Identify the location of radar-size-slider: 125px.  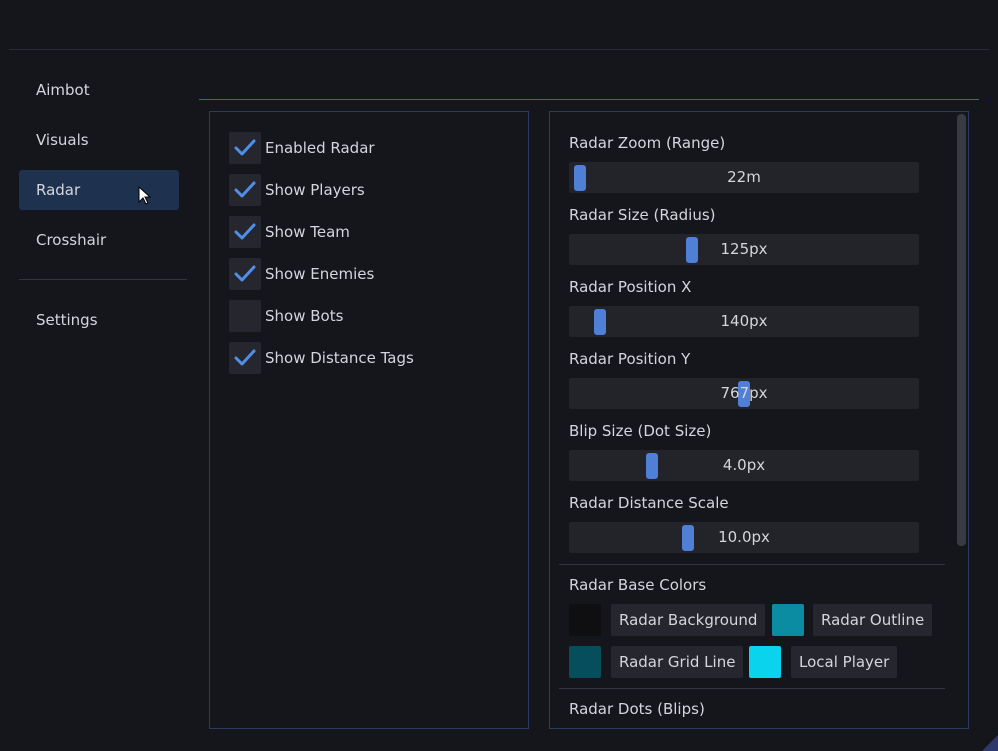
(744, 249).